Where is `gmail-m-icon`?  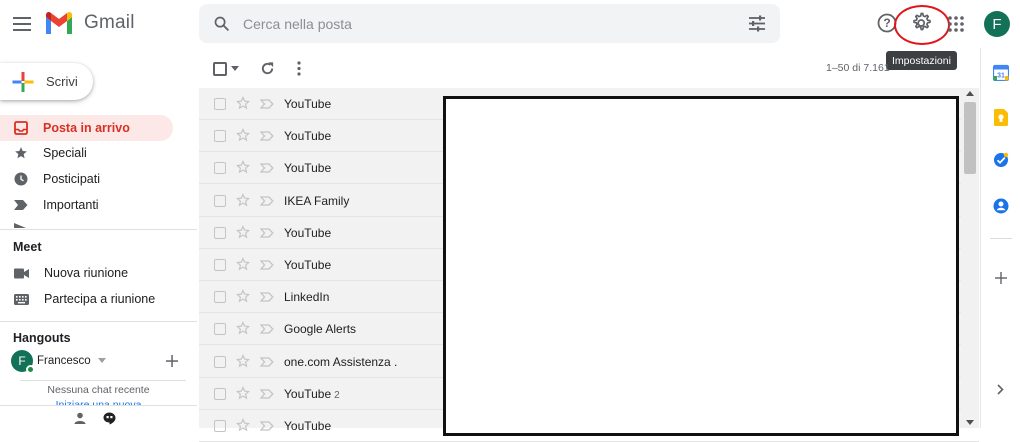 gmail-m-icon is located at coordinates (59, 22).